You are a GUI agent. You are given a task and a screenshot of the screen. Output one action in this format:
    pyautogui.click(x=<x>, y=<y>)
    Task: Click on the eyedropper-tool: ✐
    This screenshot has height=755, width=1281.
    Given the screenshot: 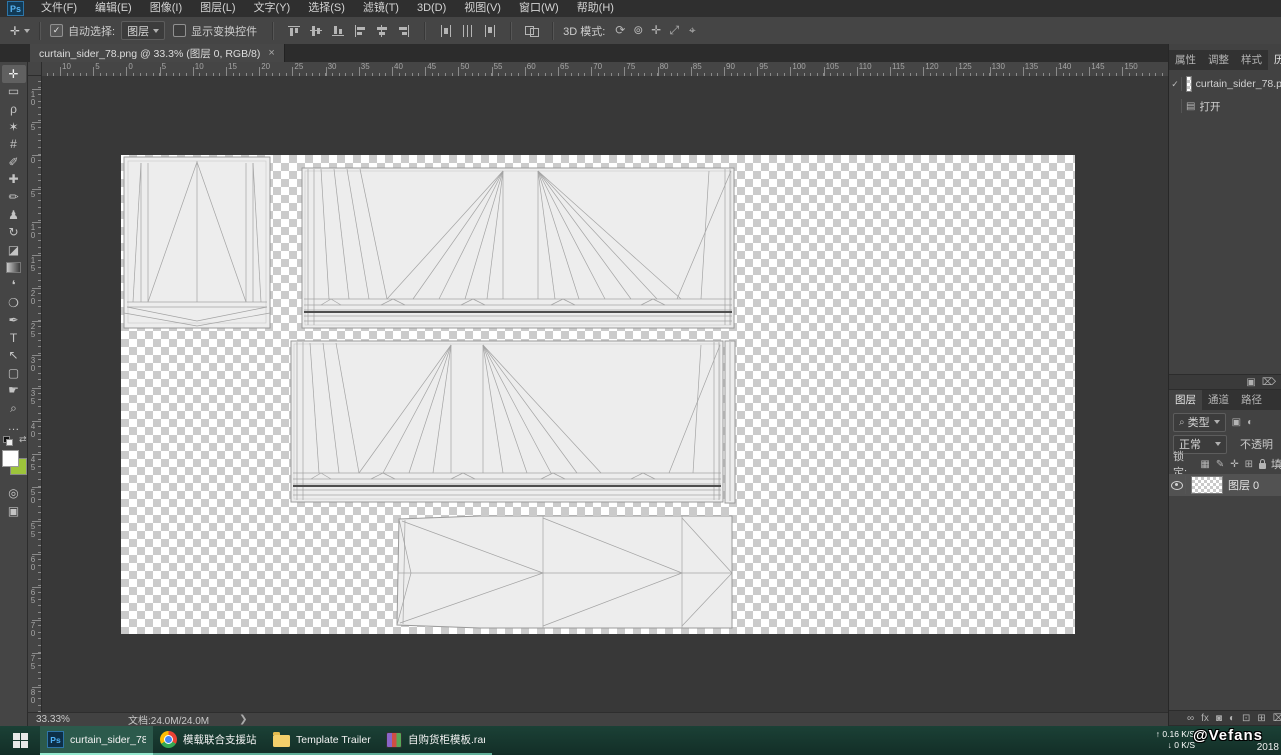 What is the action you would take?
    pyautogui.click(x=14, y=162)
    